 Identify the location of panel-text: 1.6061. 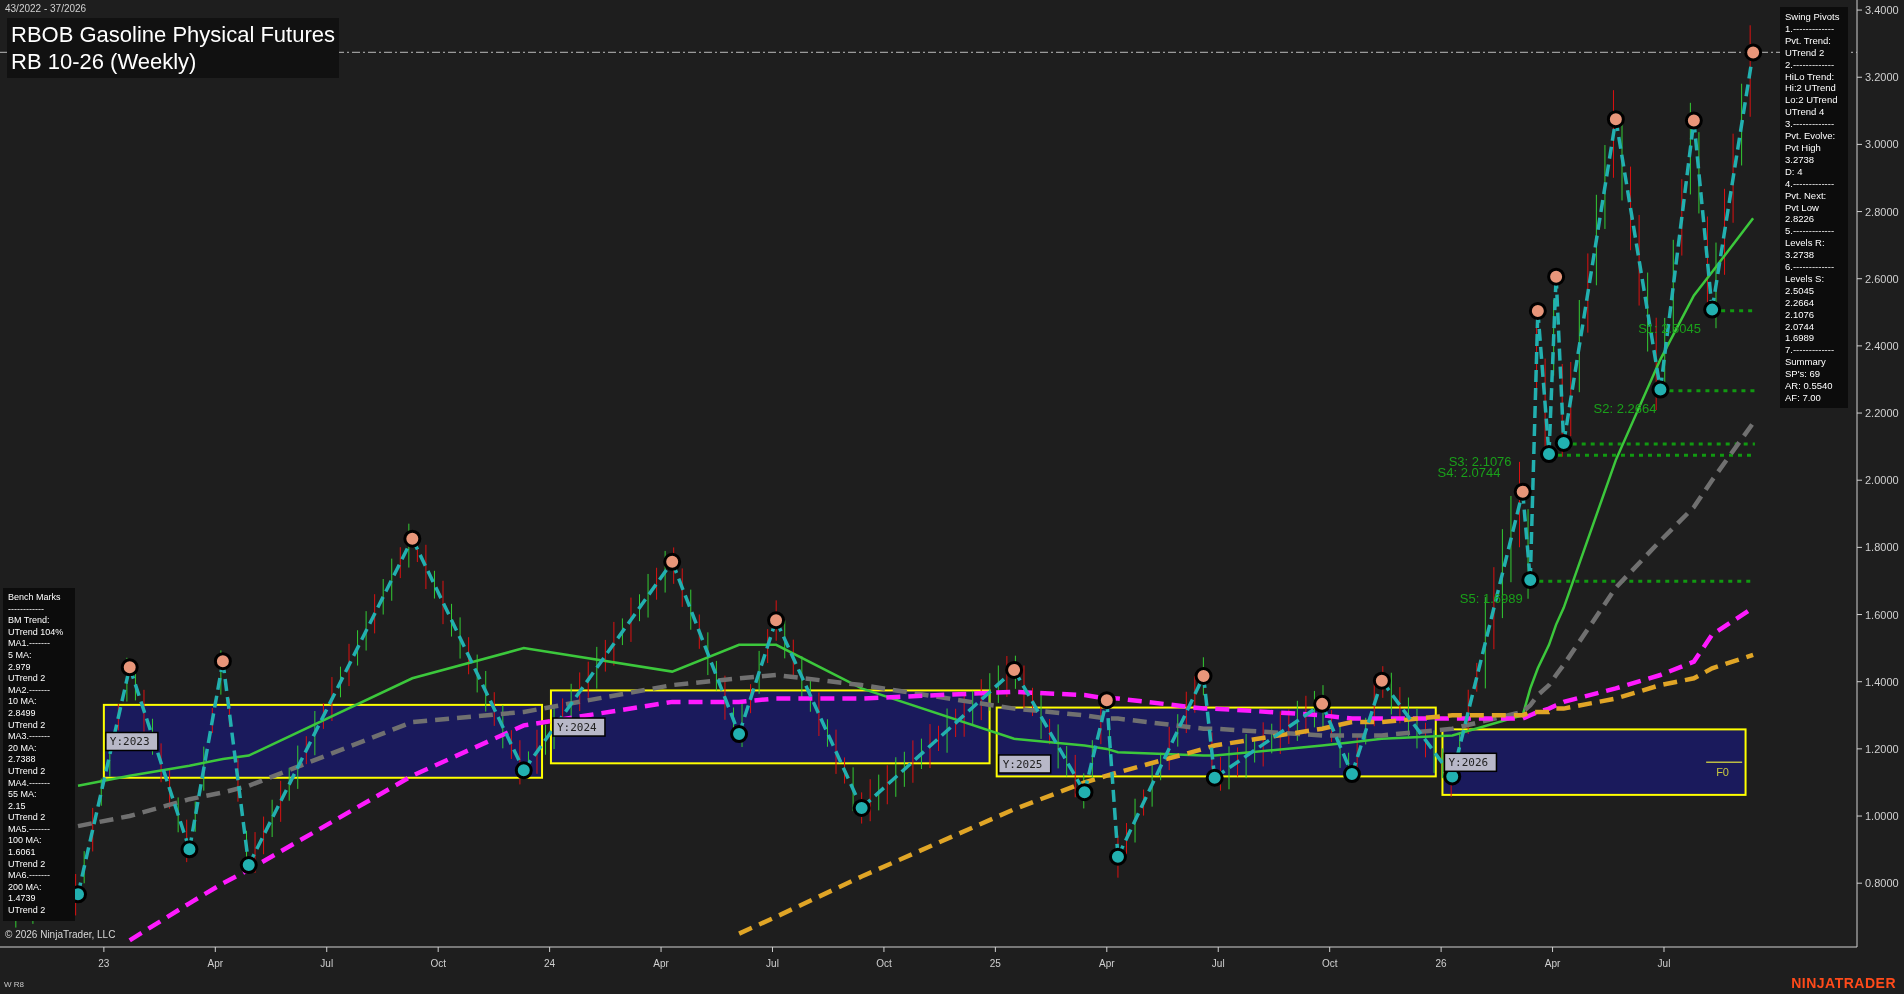
(22, 853).